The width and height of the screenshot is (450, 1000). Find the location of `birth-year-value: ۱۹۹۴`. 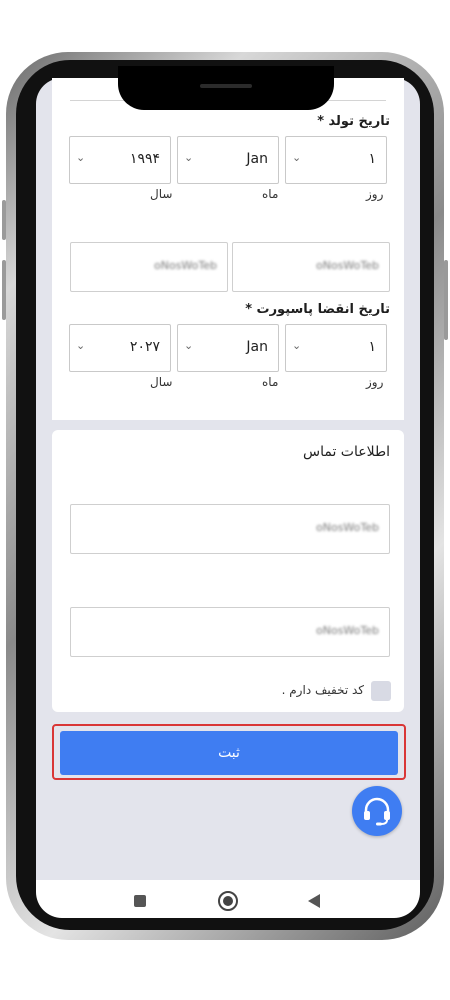

birth-year-value: ۱۹۹۴ is located at coordinates (144, 159).